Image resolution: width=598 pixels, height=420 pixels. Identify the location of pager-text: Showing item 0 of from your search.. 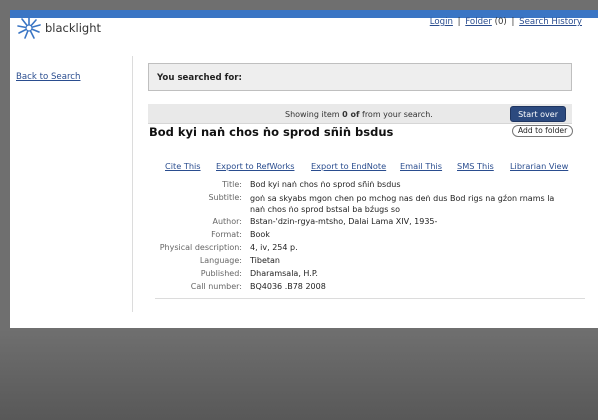
(359, 114).